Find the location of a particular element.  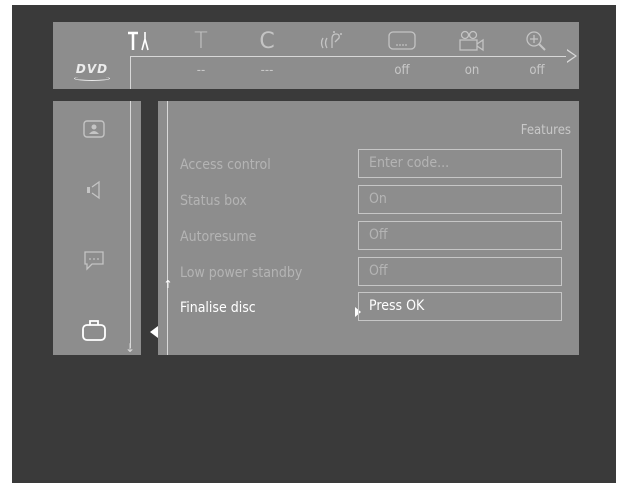

chapter-icon: C is located at coordinates (267, 41).